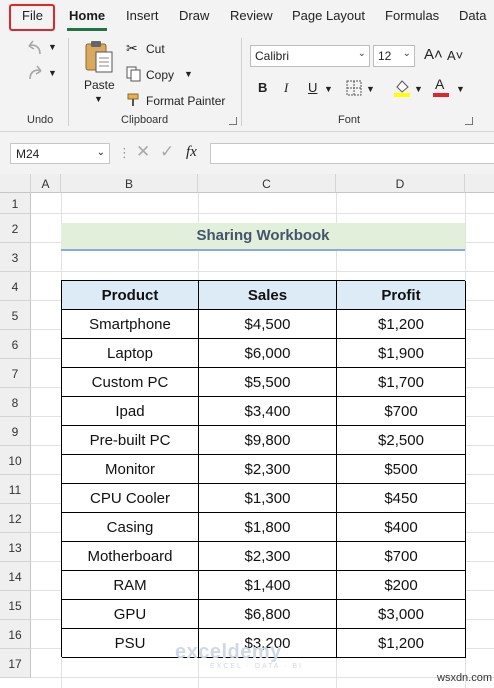 The width and height of the screenshot is (494, 688). What do you see at coordinates (268, 295) in the screenshot?
I see `table-header-sales: Sales` at bounding box center [268, 295].